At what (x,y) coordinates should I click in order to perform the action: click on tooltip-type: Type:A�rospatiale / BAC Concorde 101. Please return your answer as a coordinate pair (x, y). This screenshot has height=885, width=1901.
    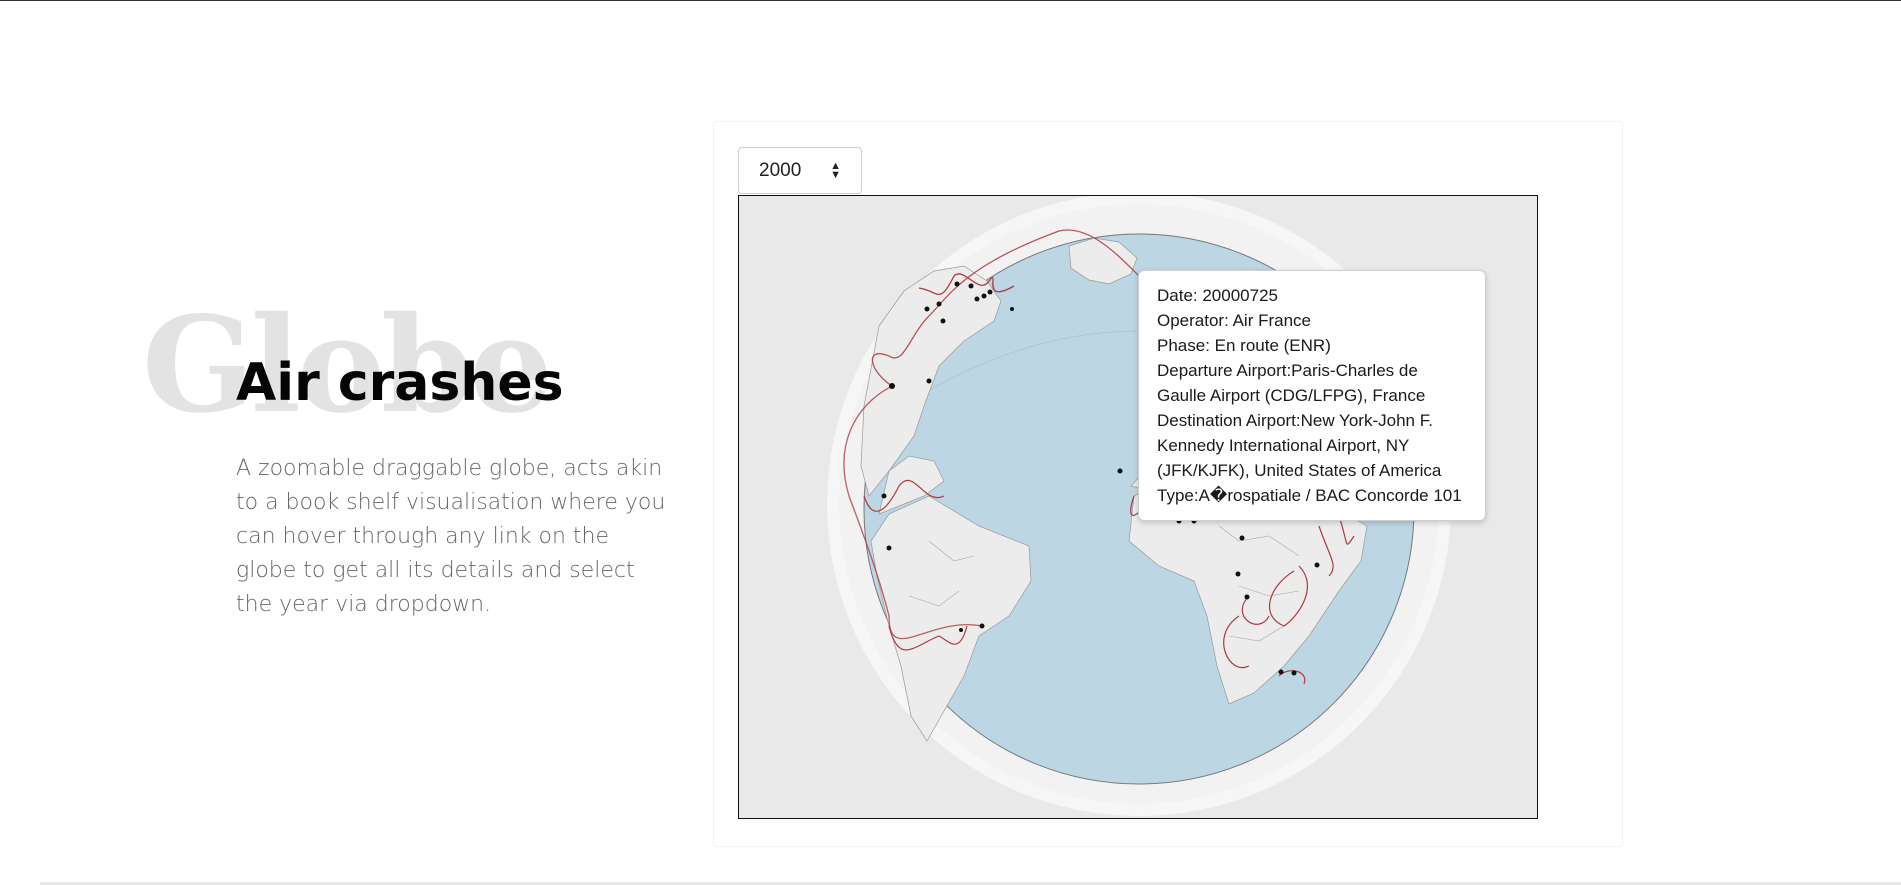
    Looking at the image, I should click on (1309, 495).